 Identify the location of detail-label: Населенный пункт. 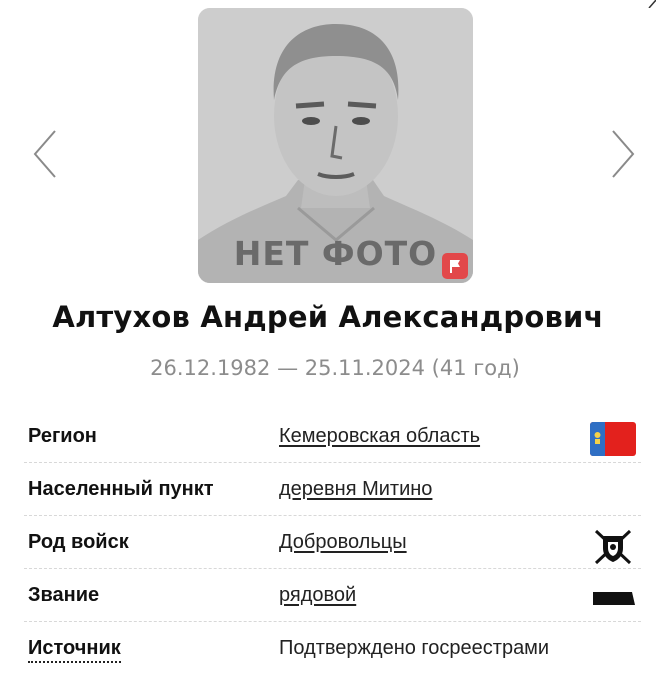
(121, 489).